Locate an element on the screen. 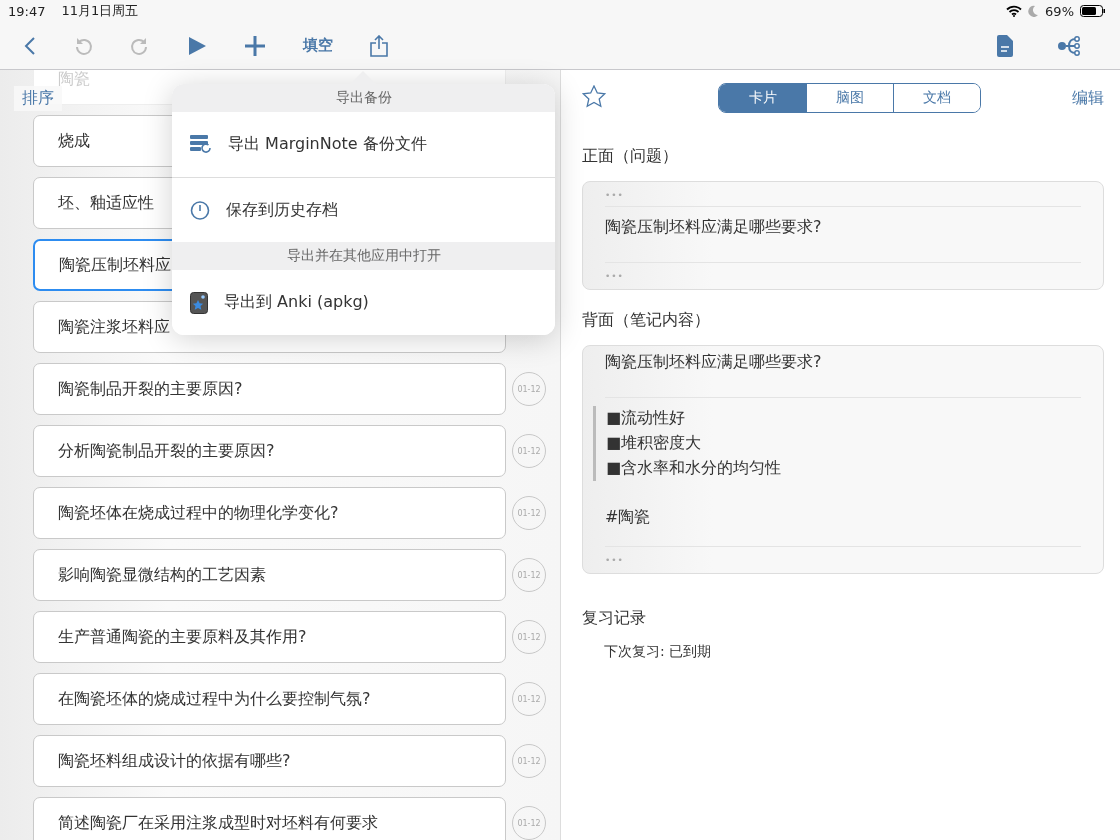  menu-section-header: 导出并在其他应用中打开 is located at coordinates (363, 256).